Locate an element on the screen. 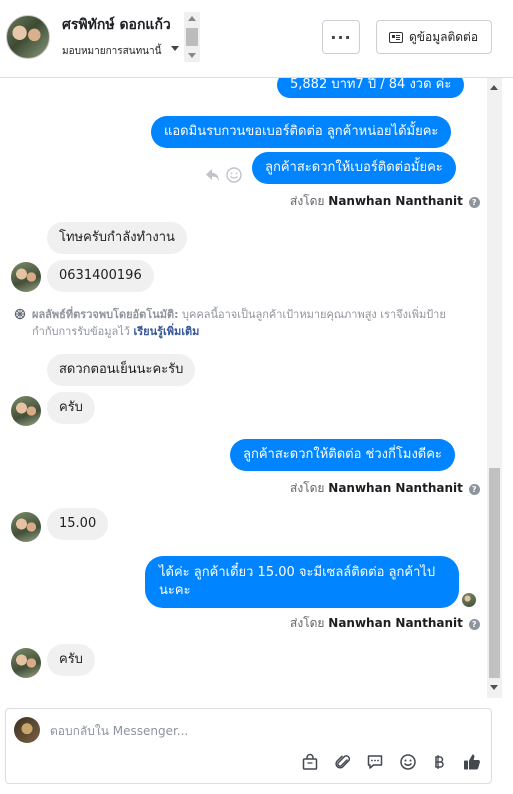  seen-avatar is located at coordinates (469, 600).